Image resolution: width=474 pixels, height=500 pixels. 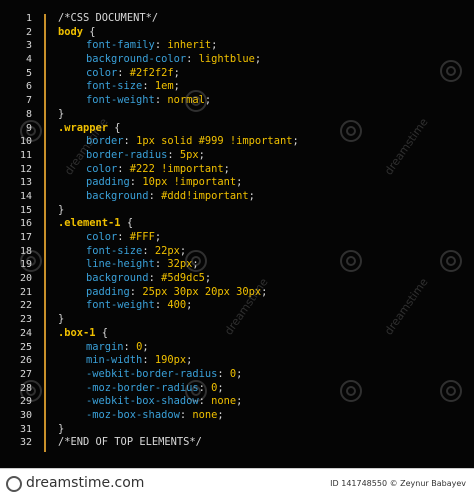 I want to click on line-number: 16, so click(x=25, y=224).